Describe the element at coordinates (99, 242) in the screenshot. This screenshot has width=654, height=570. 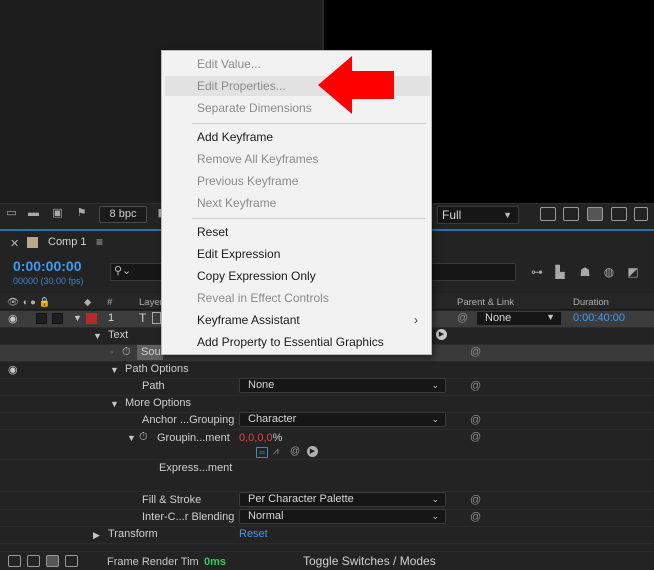
I see `panel-menu-icon: ≡` at that location.